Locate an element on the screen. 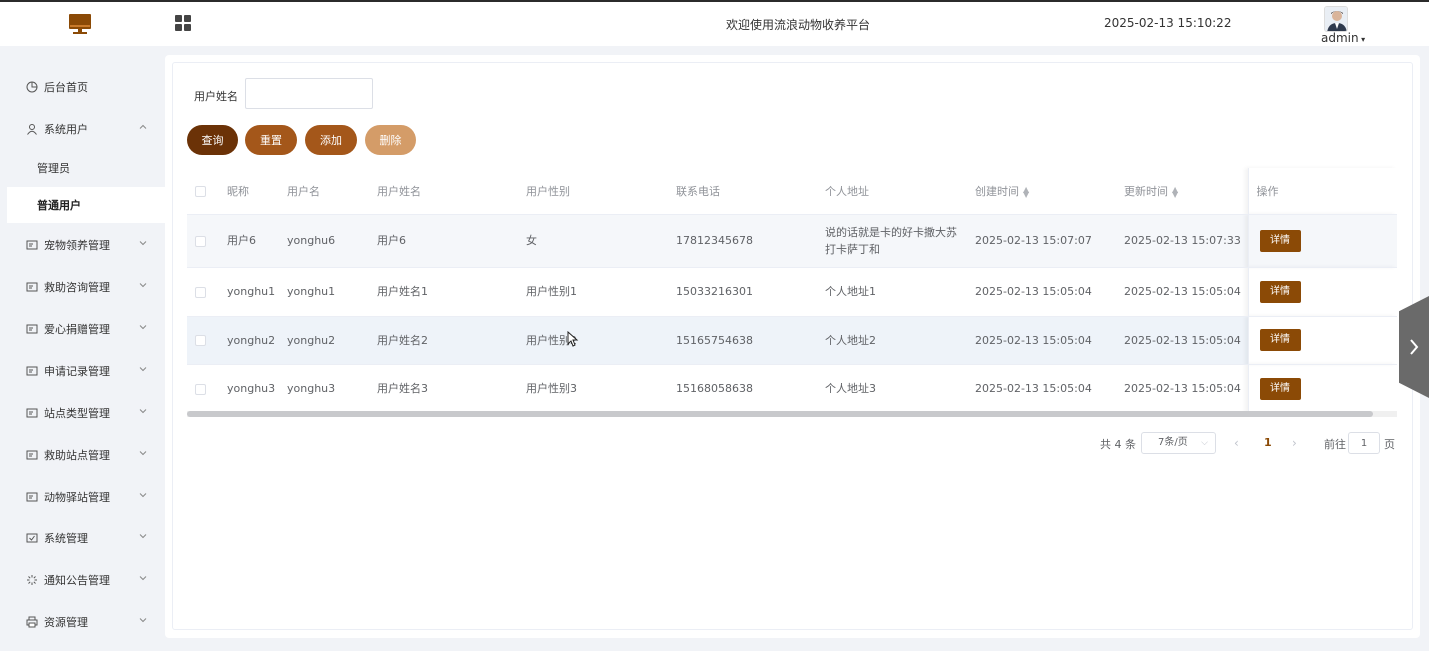  column-header-actions: 操作 is located at coordinates (1322, 191).